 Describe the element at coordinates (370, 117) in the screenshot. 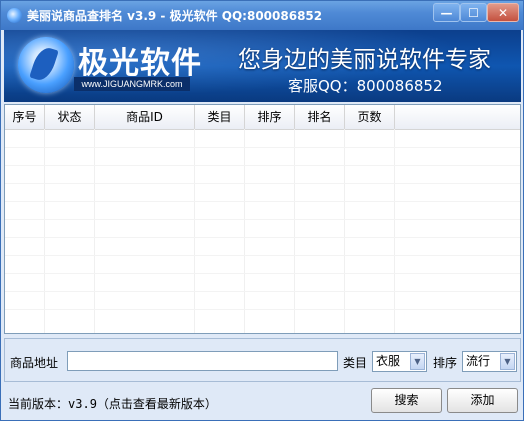

I see `column-header-pages: 页数` at that location.